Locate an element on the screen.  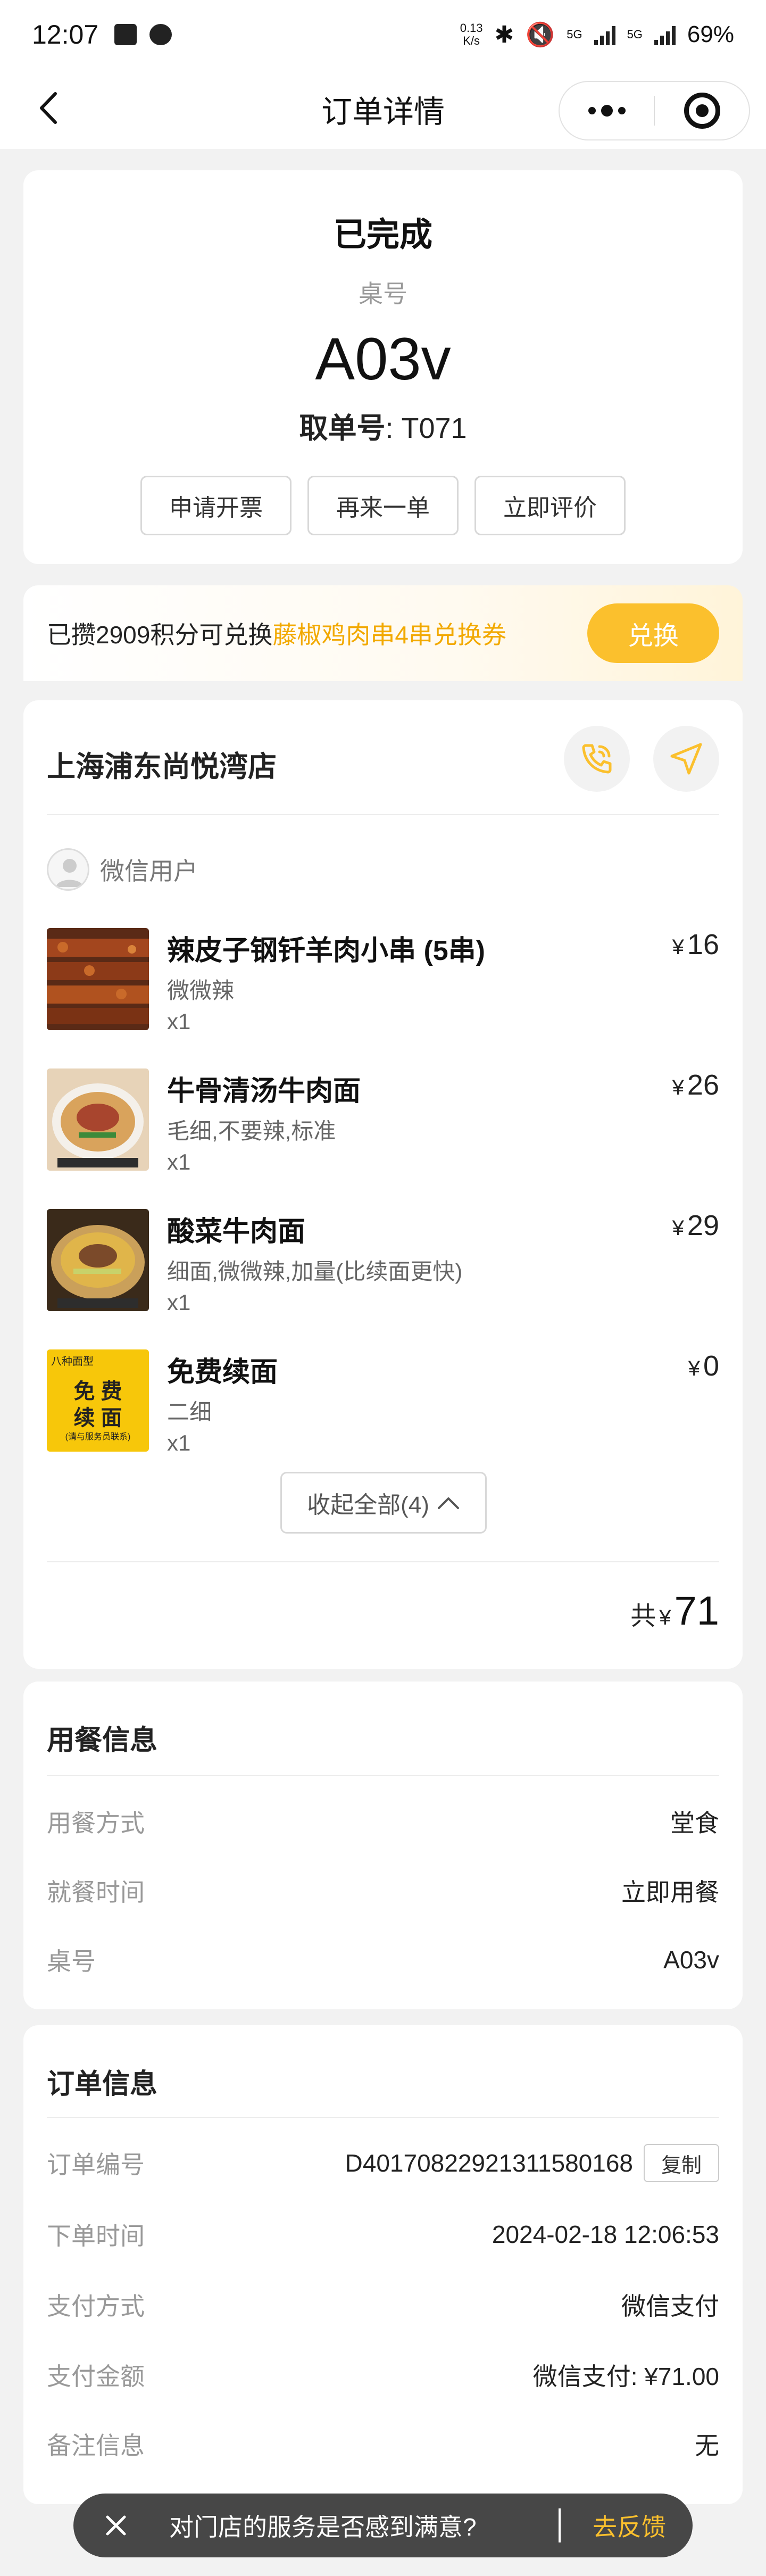
feedback-prompt: 对门店的服务是否感到满意? is located at coordinates (323, 2527).